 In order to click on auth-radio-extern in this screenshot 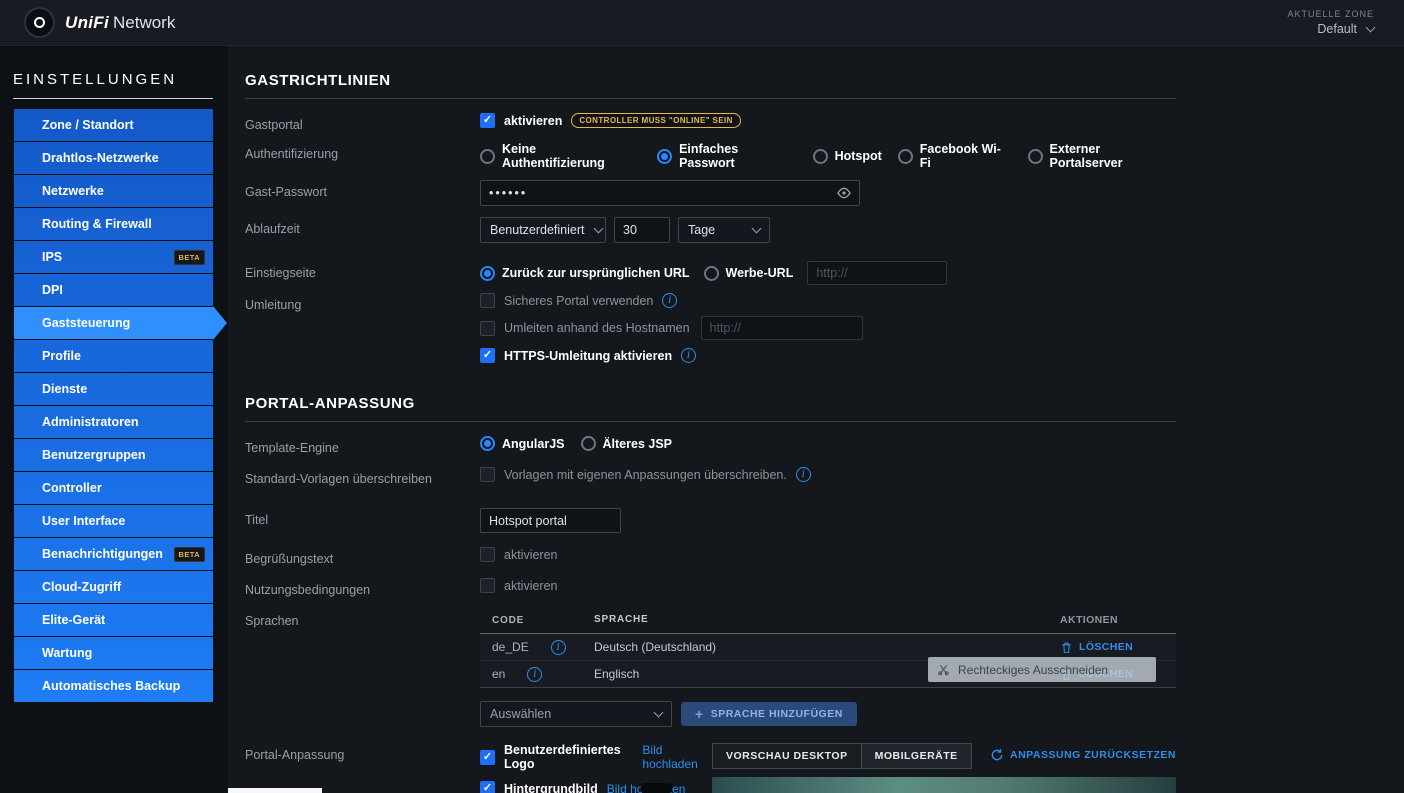, I will do `click(1035, 156)`.